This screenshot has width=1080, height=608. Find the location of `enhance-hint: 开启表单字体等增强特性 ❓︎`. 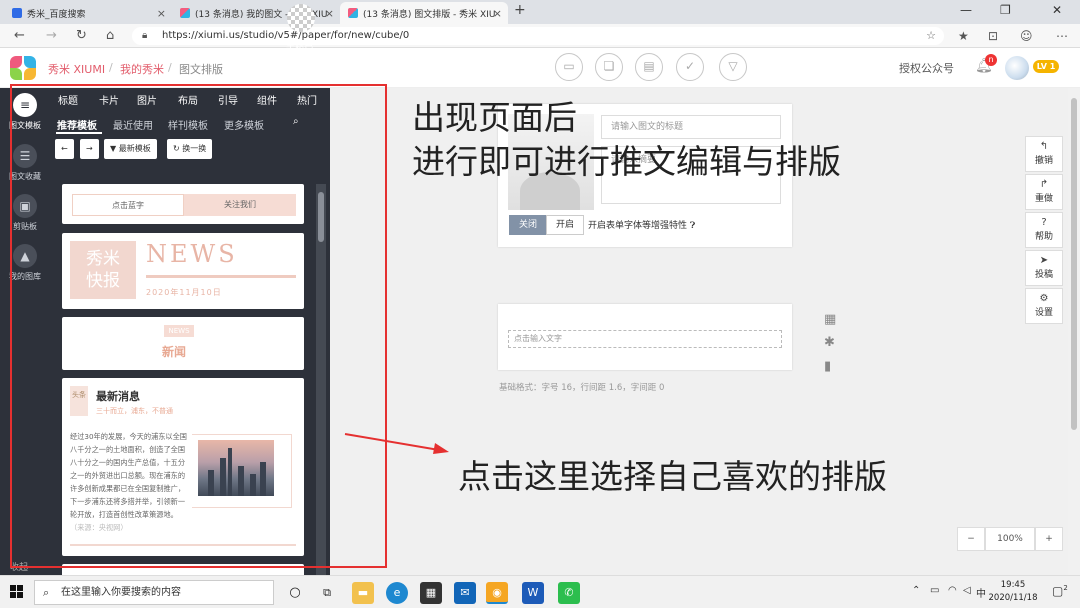

enhance-hint: 开启表单字体等增强特性 ❓︎ is located at coordinates (641, 224).